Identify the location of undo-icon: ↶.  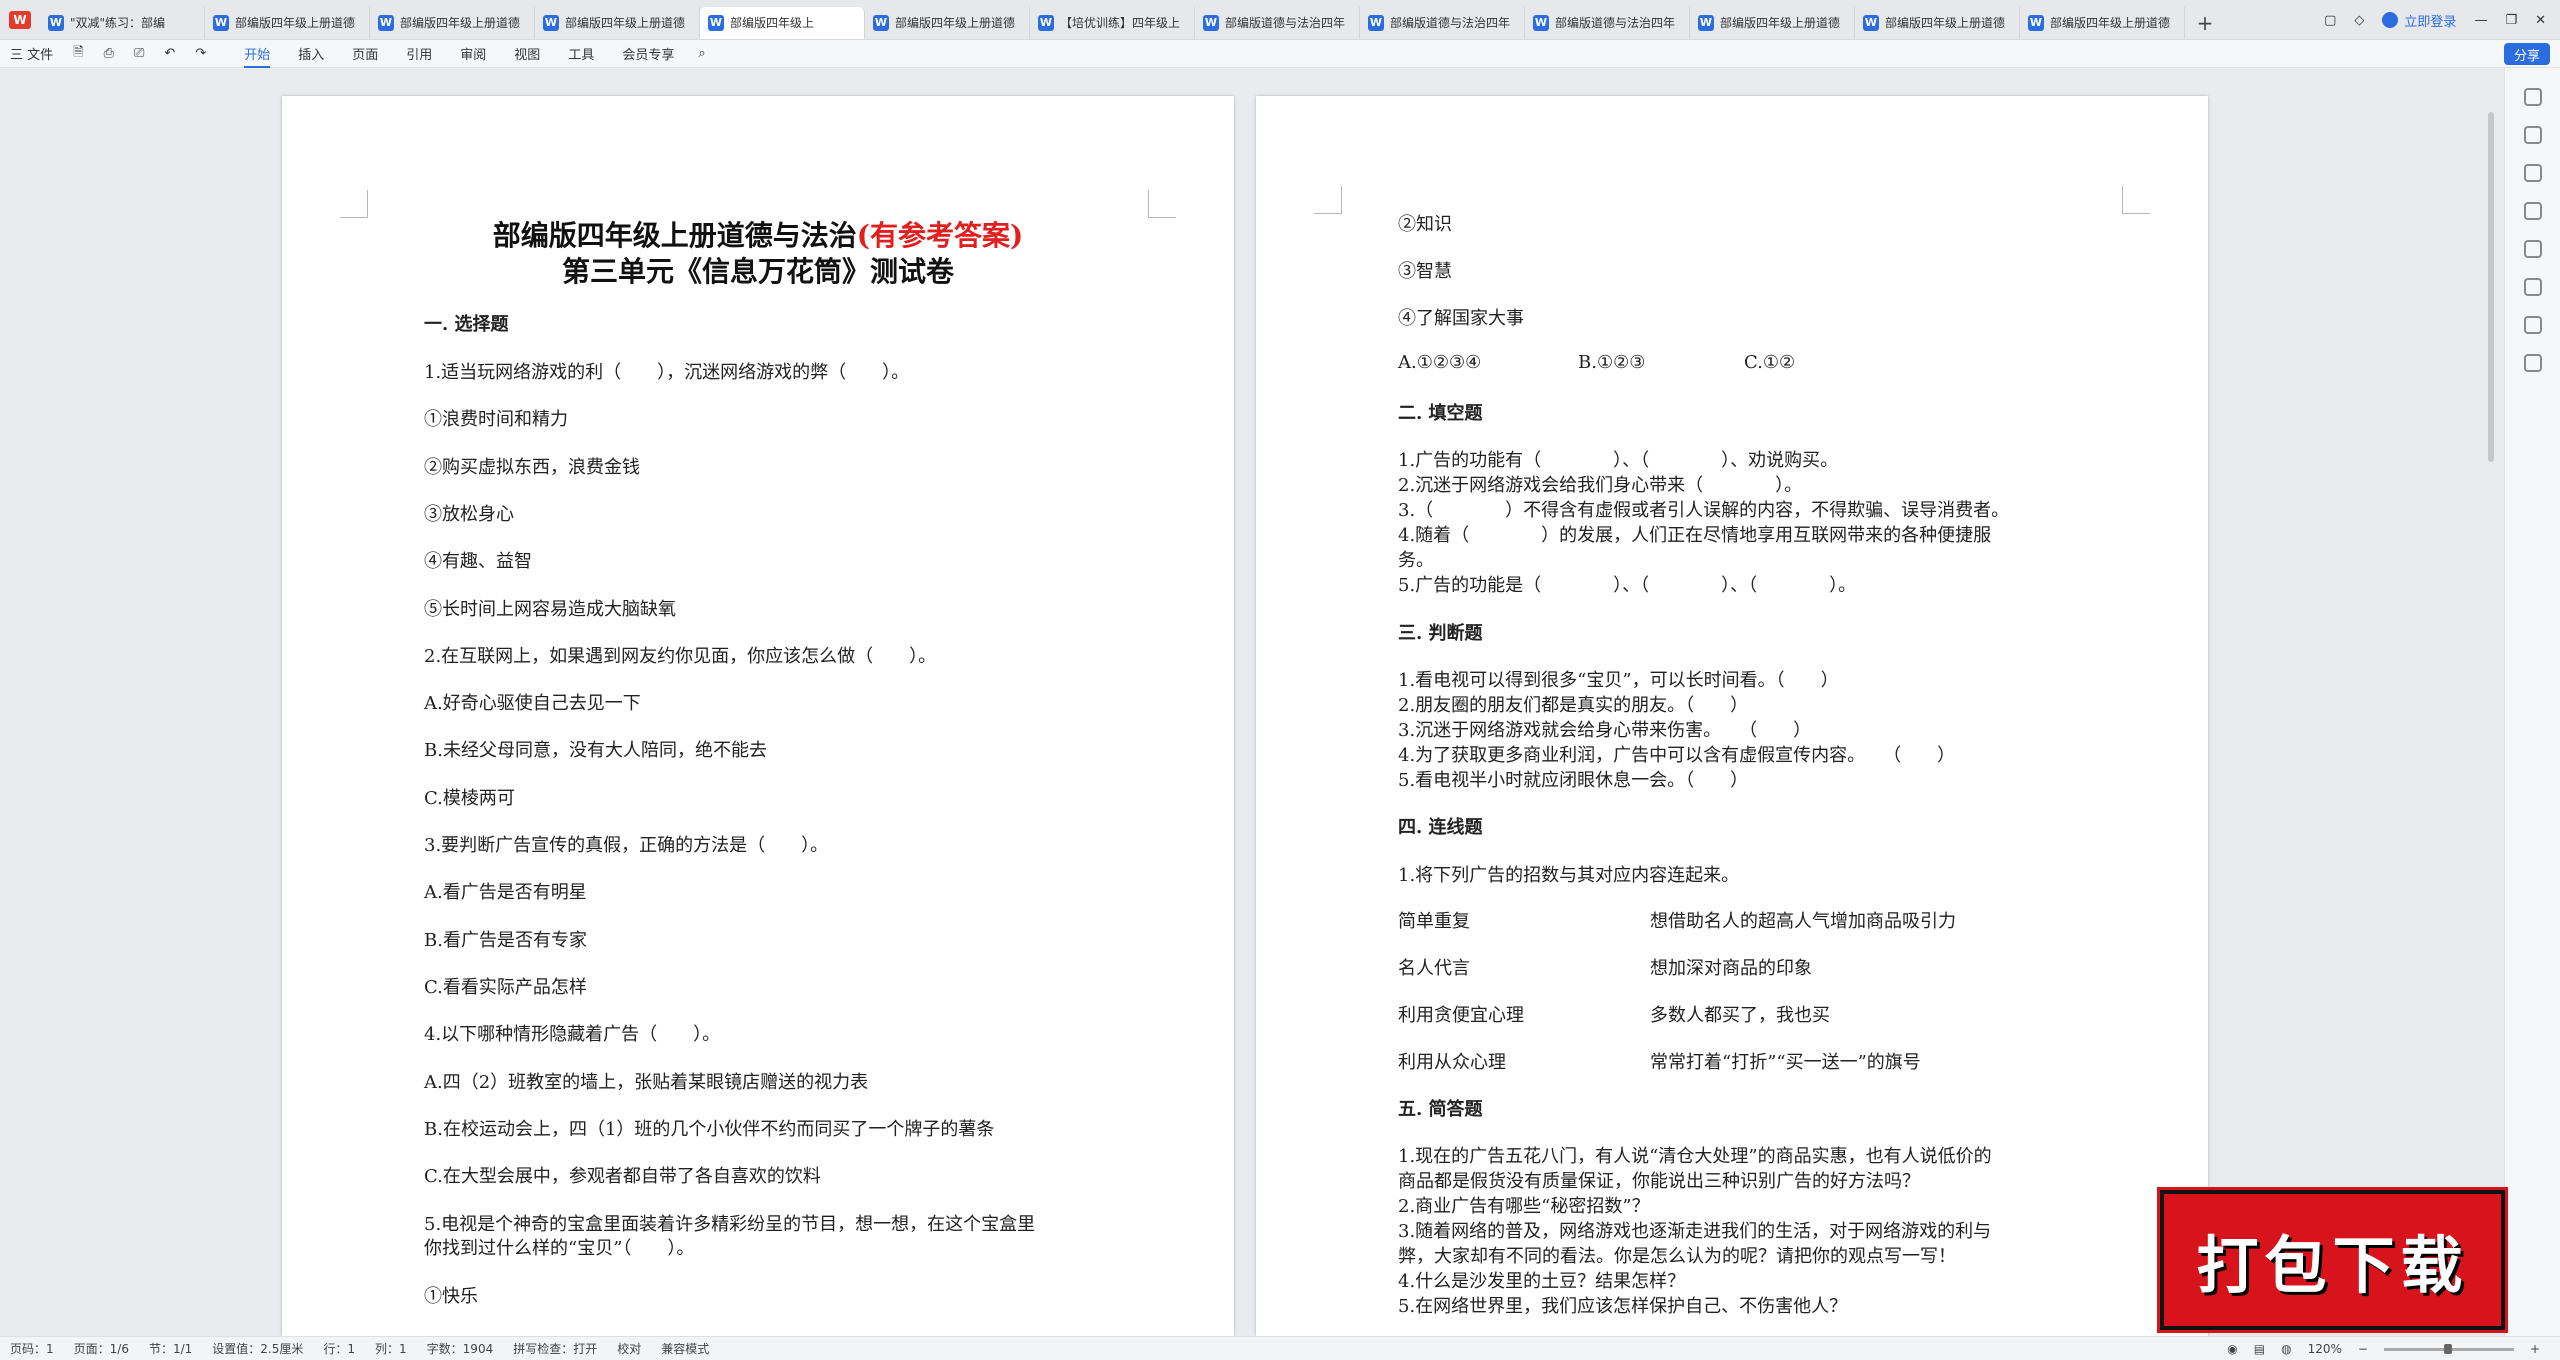
(169, 54).